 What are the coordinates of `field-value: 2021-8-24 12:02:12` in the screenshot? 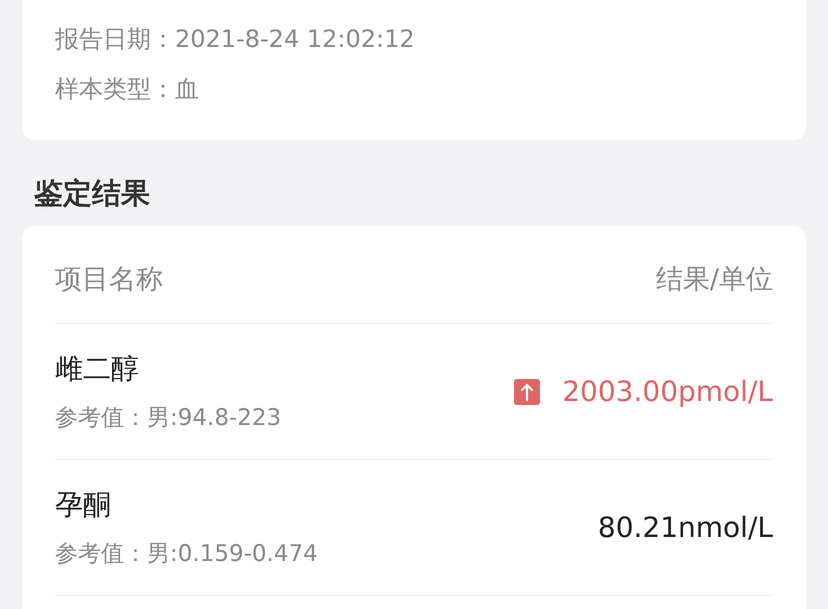 It's located at (295, 39).